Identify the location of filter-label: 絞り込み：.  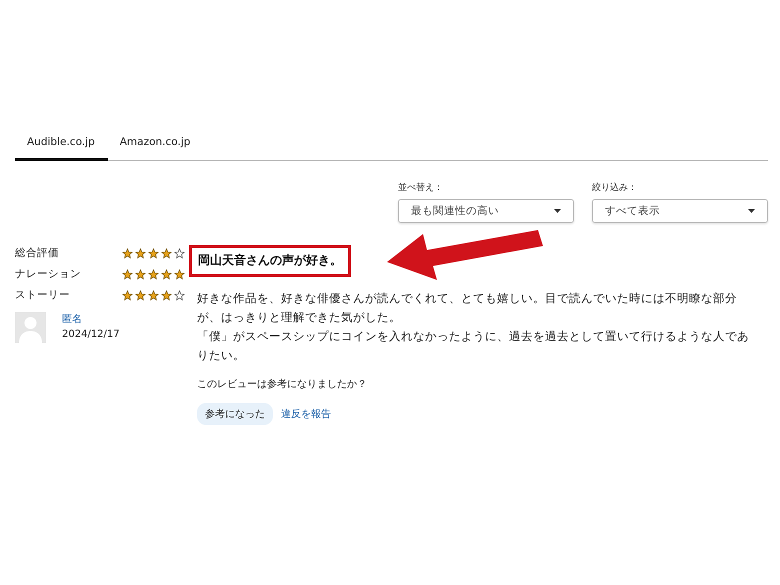
(615, 188).